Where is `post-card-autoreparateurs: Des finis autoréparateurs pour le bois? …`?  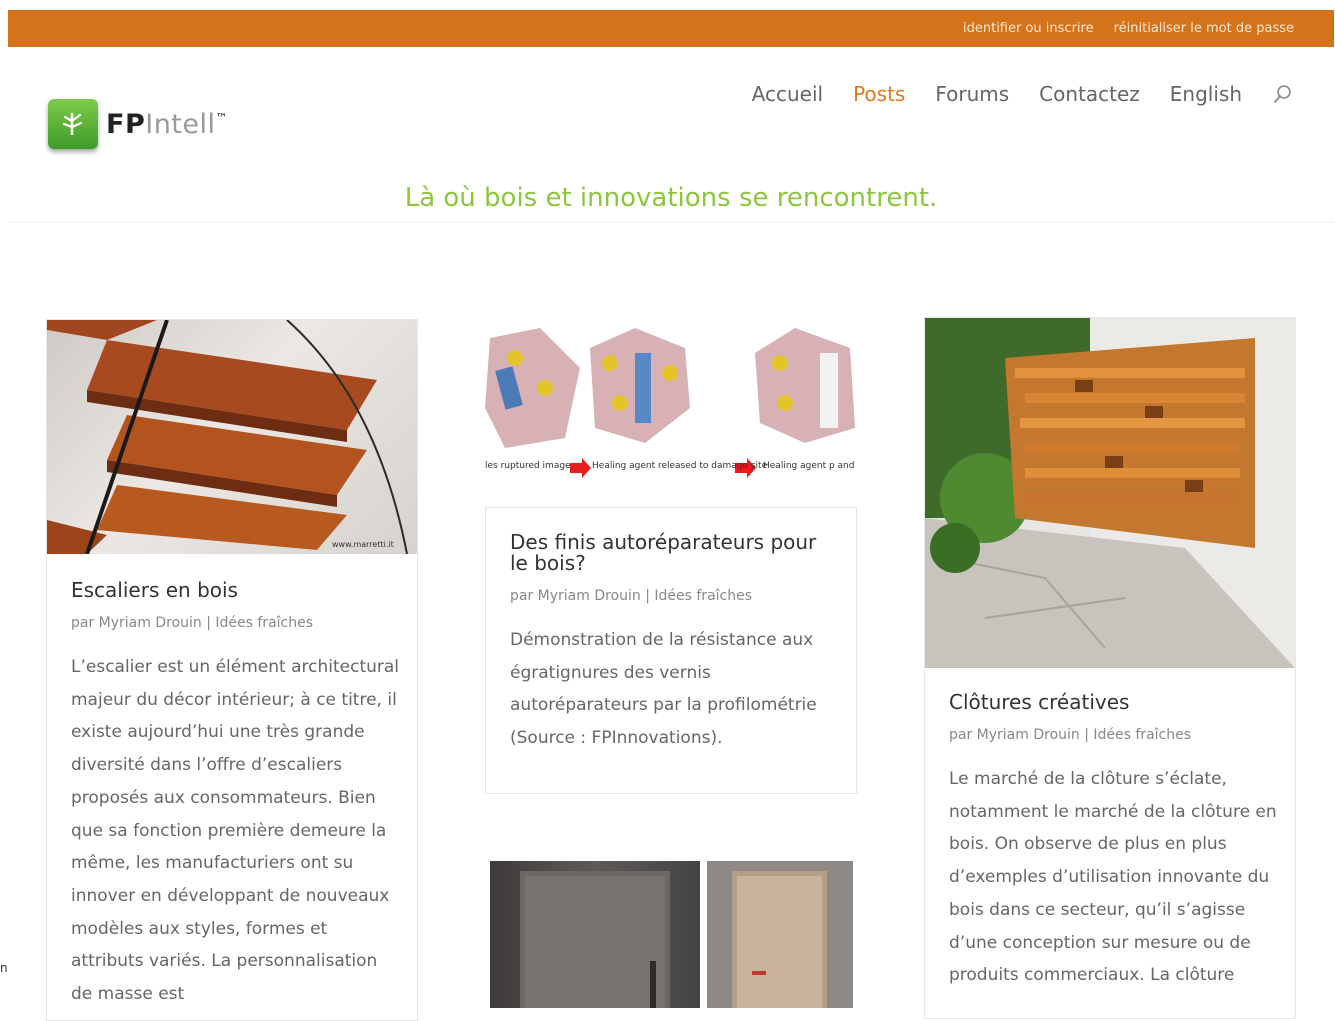
post-card-autoreparateurs: Des finis autoréparateurs pour le bois? … is located at coordinates (671, 650).